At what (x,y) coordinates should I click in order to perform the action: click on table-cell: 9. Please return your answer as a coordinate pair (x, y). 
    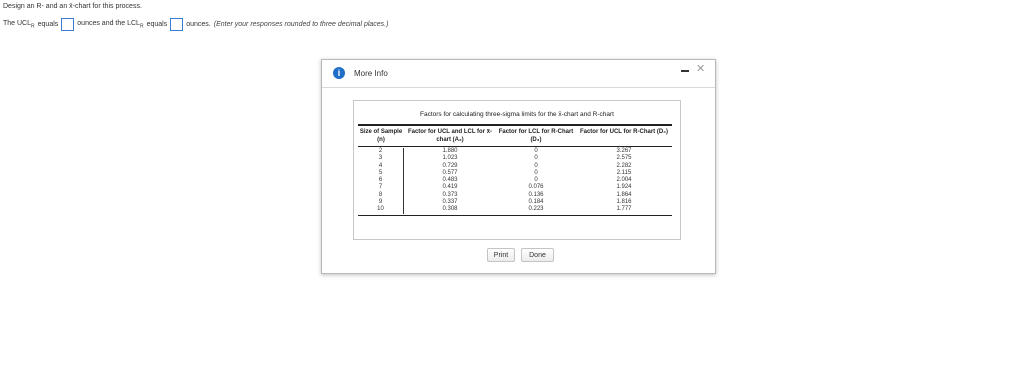
    Looking at the image, I should click on (380, 202).